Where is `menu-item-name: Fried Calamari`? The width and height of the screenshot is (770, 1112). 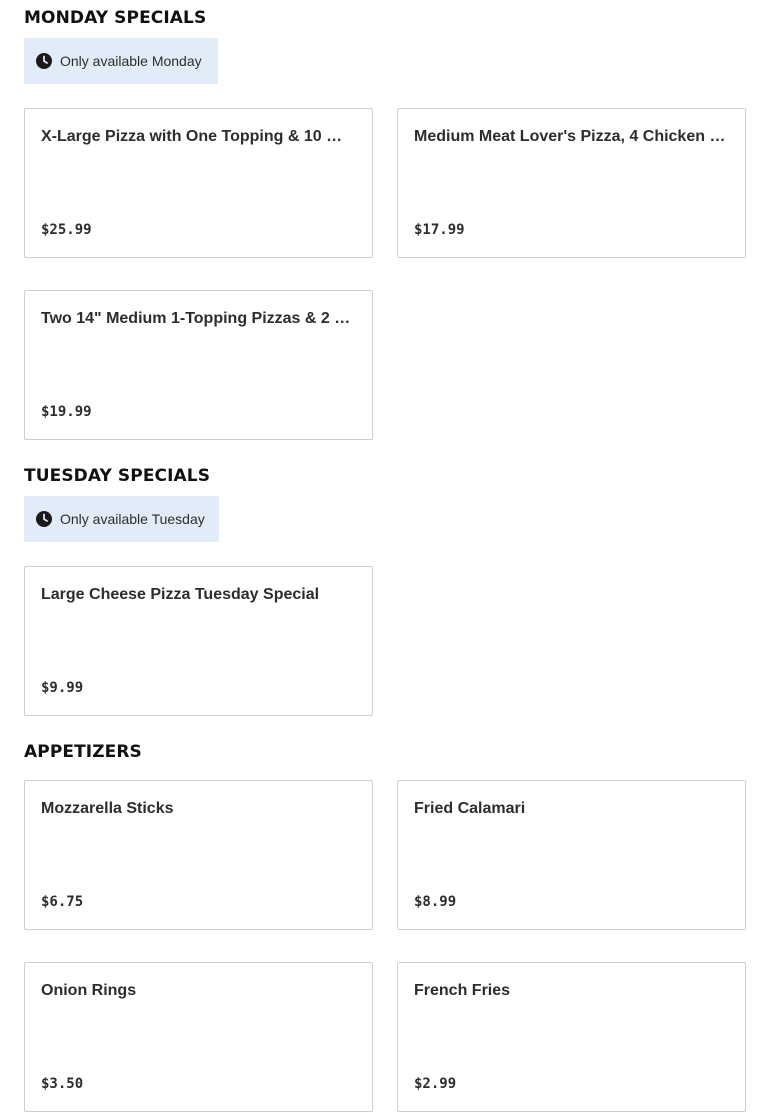
menu-item-name: Fried Calamari is located at coordinates (470, 808).